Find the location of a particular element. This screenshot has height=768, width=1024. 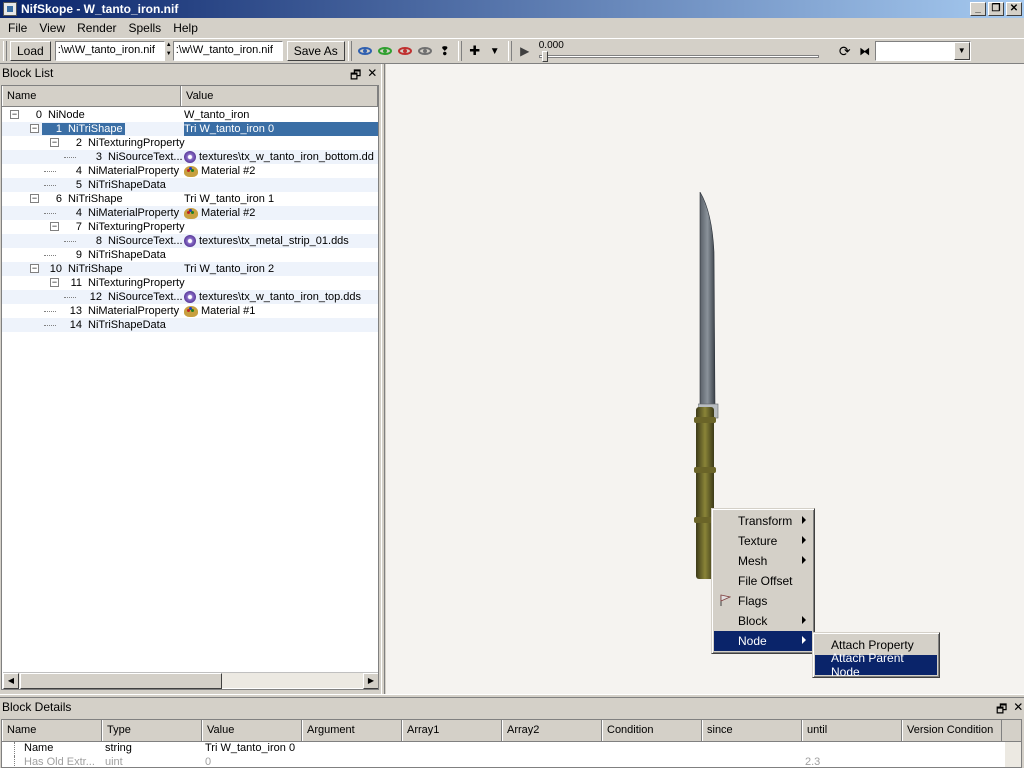

menu-item-block: Block is located at coordinates (763, 621).